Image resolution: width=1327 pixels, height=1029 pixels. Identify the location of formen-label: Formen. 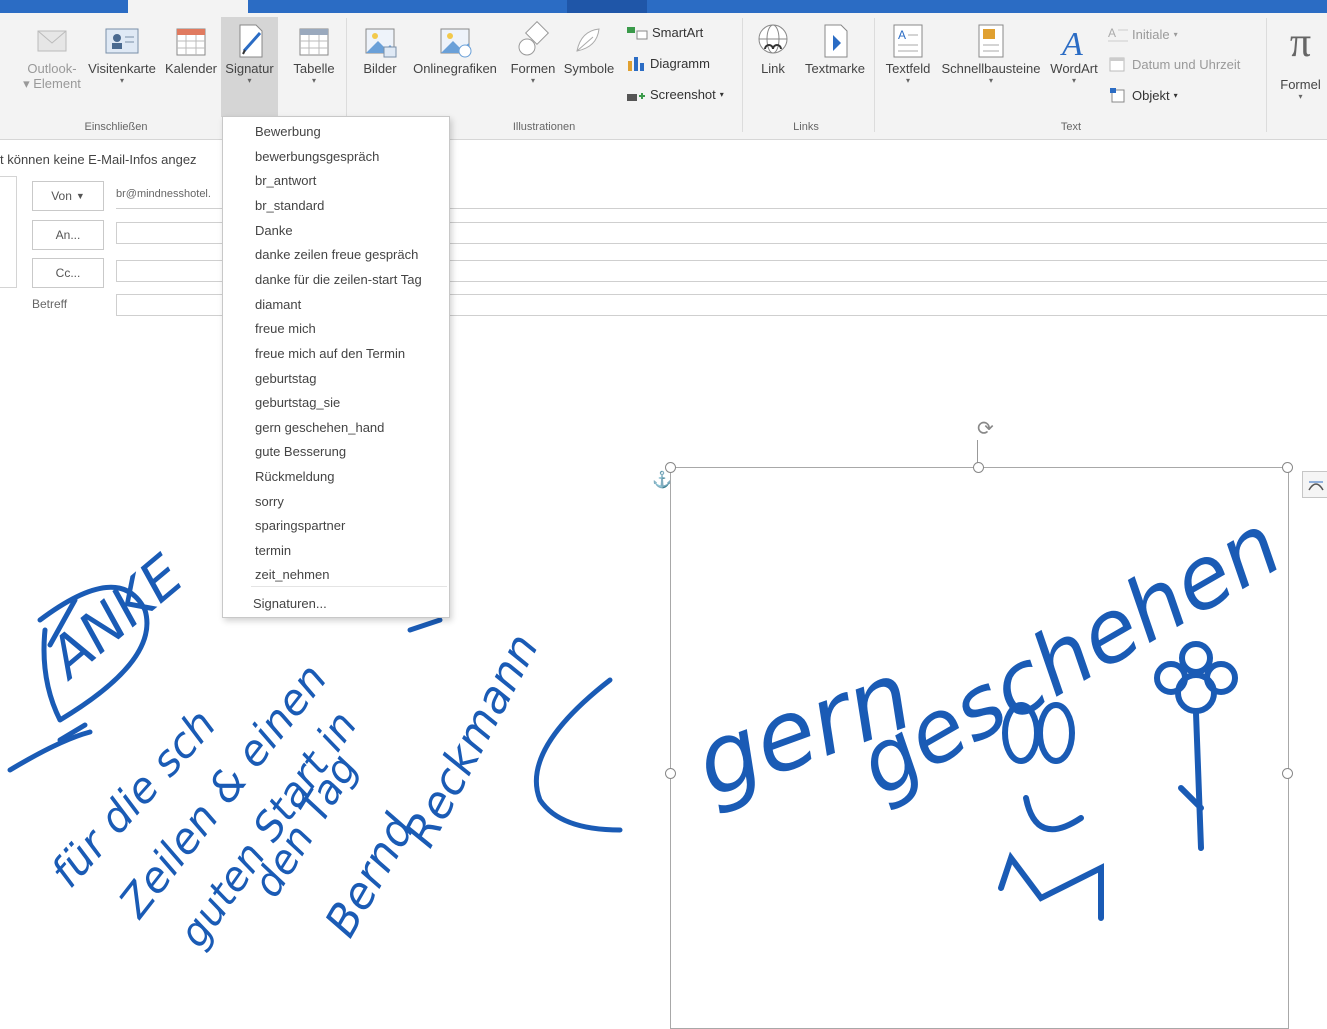
(533, 68).